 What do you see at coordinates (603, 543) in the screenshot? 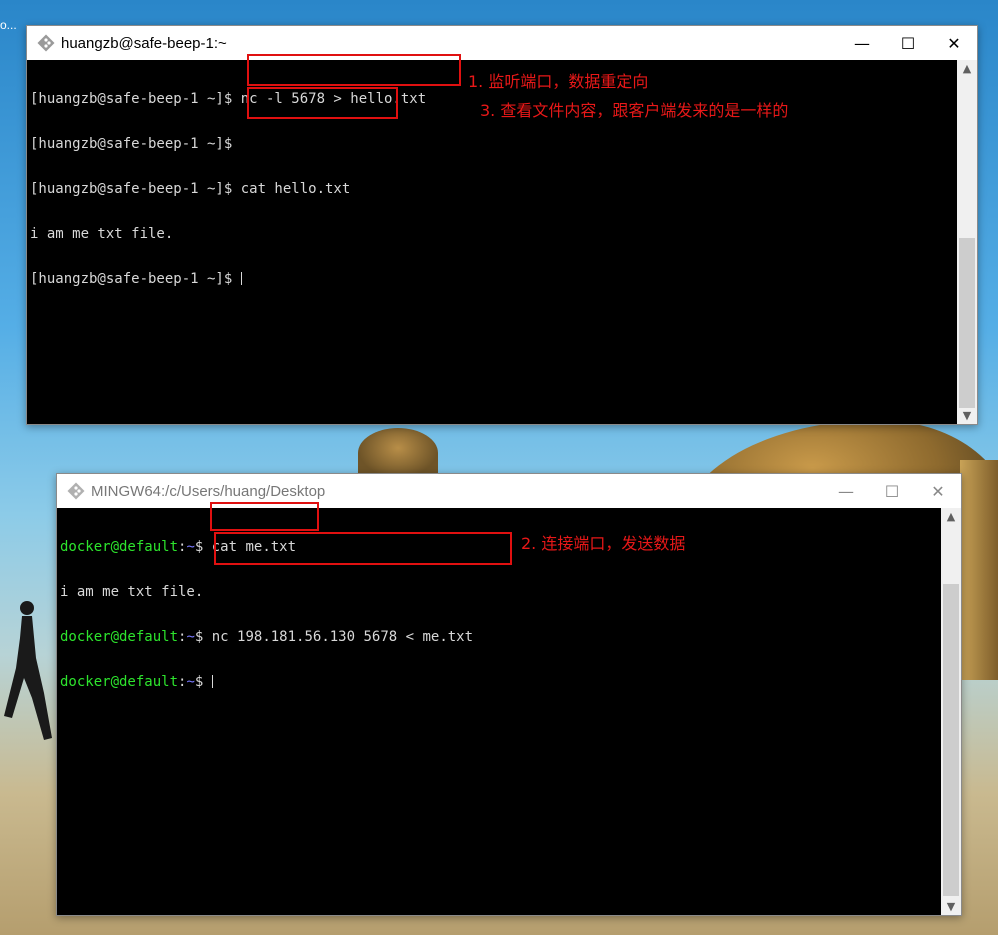
I see `annotation-step-2: 2. 连接端口，发送数据` at bounding box center [603, 543].